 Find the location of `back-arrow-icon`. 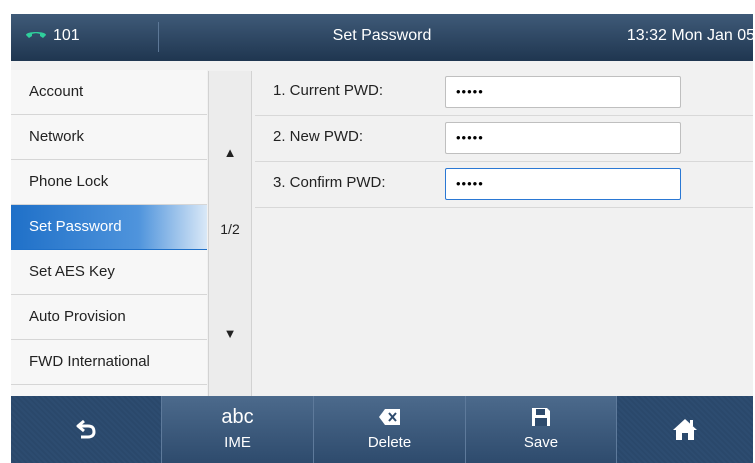

back-arrow-icon is located at coordinates (86, 429).